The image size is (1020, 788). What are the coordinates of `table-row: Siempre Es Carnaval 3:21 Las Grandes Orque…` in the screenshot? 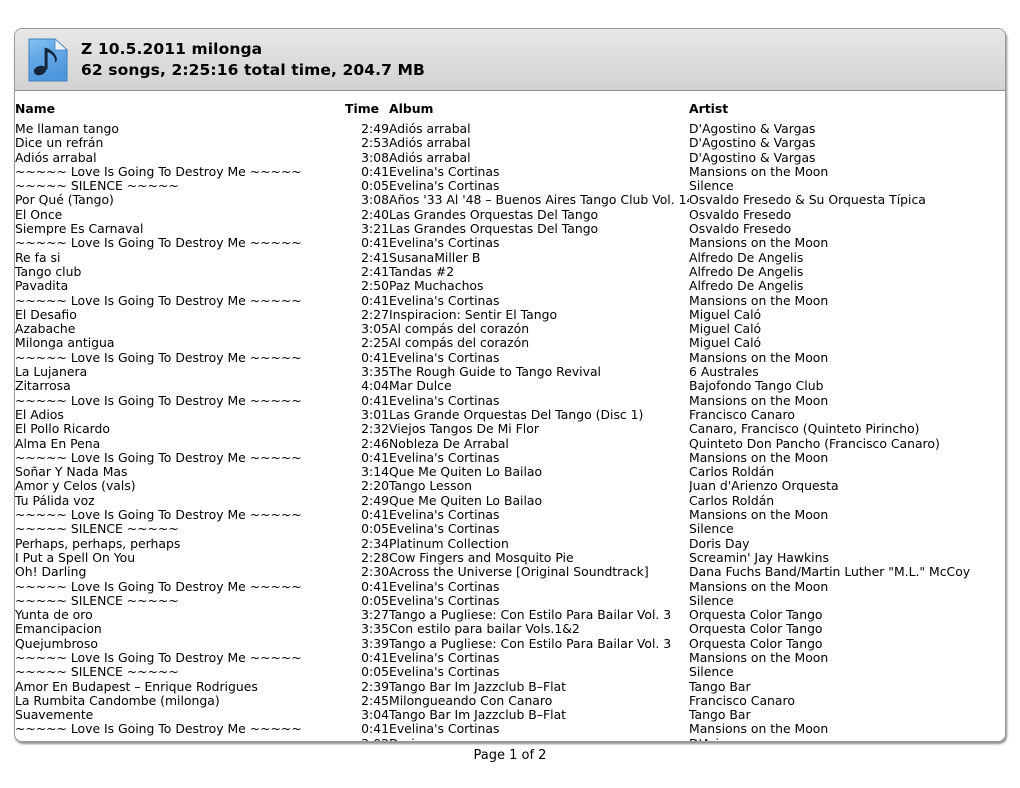 It's located at (510, 229).